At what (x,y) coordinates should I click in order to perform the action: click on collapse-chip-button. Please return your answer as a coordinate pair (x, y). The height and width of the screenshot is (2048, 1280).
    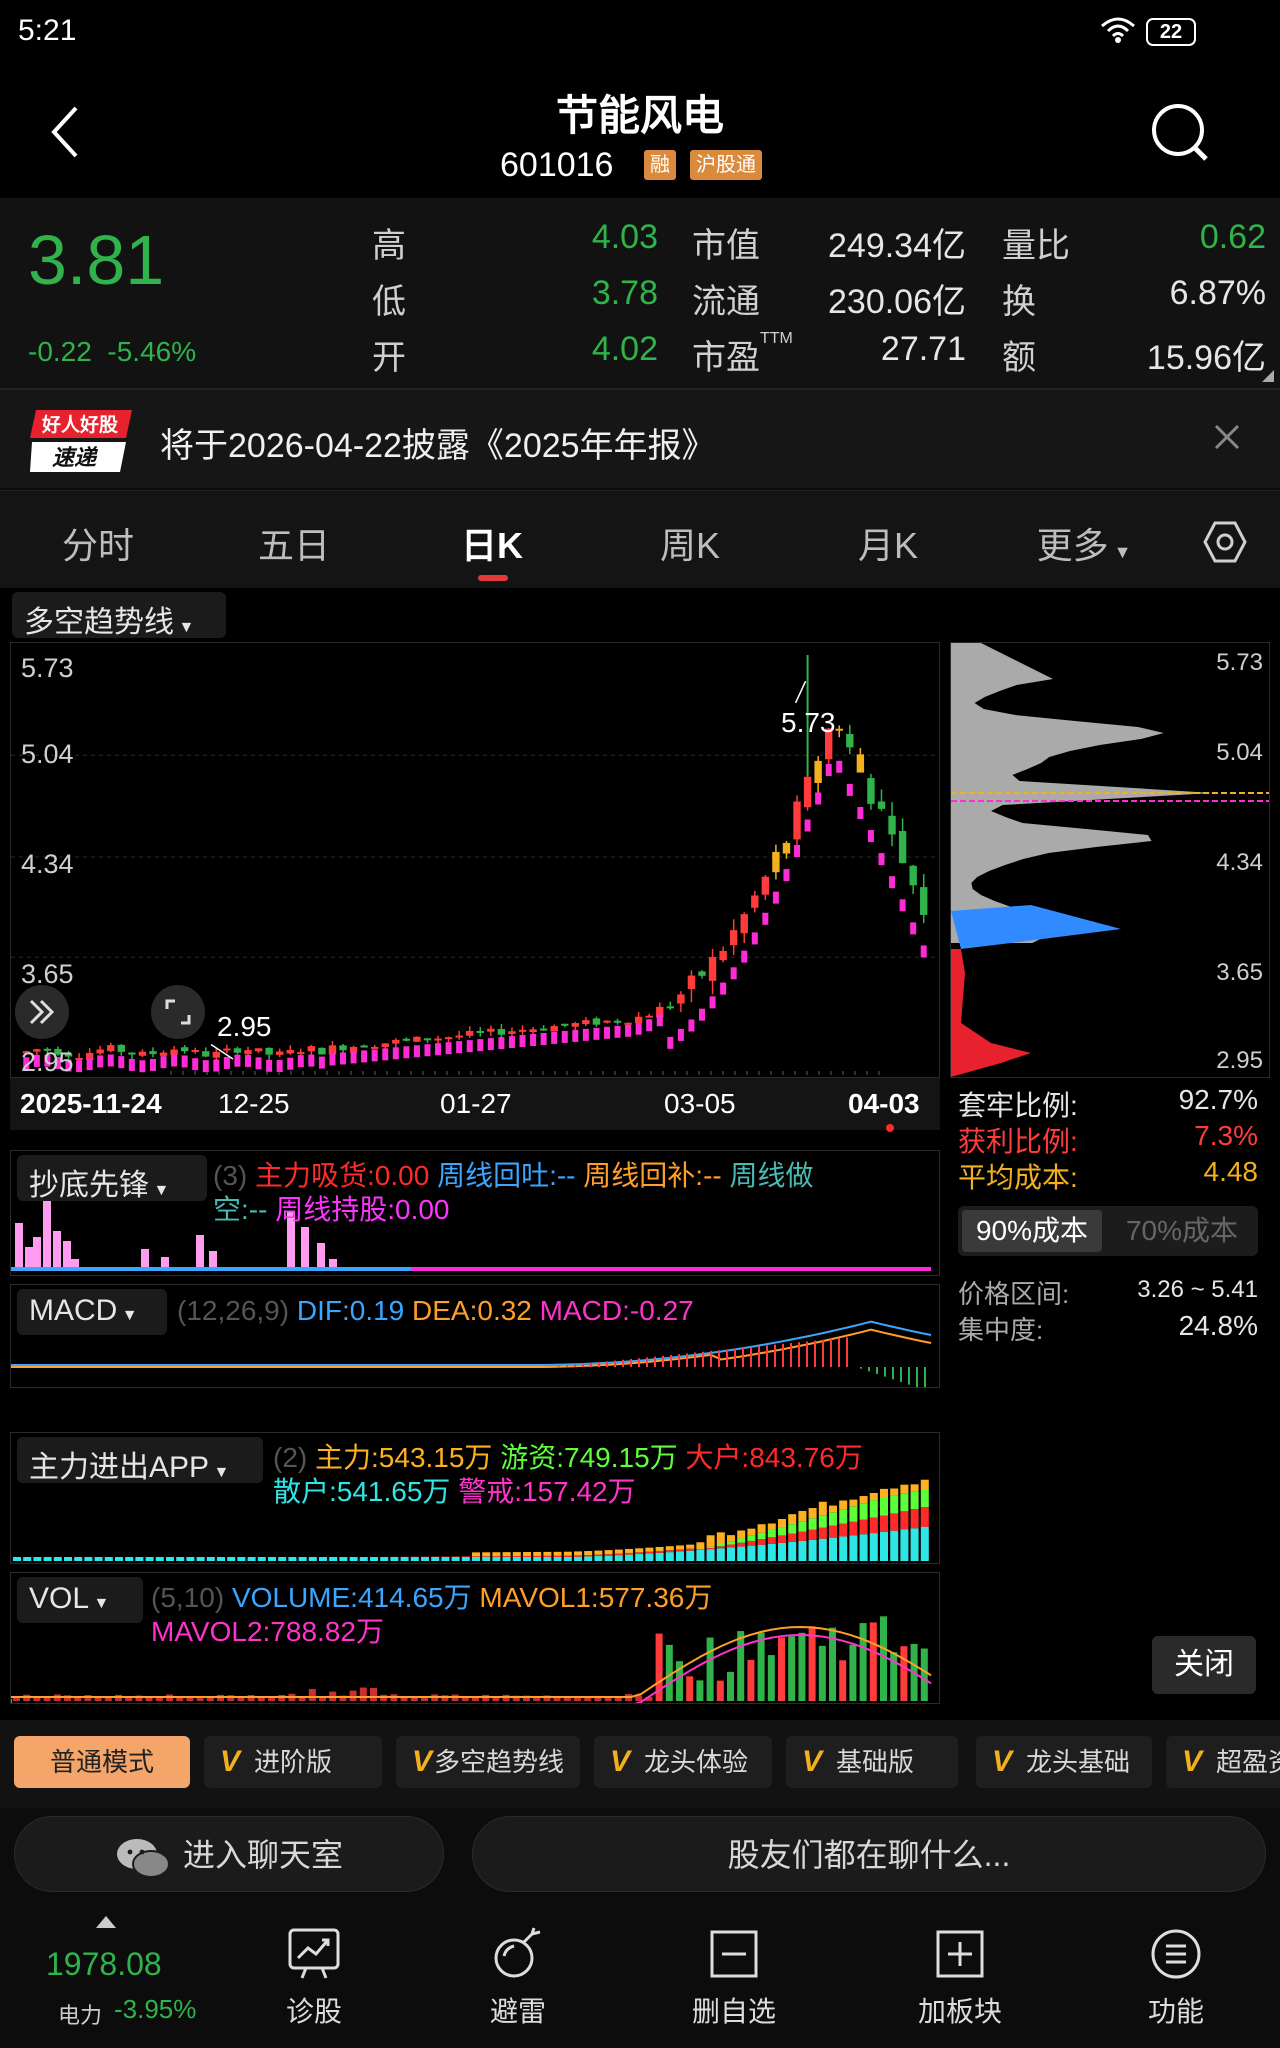
    Looking at the image, I should click on (42, 1012).